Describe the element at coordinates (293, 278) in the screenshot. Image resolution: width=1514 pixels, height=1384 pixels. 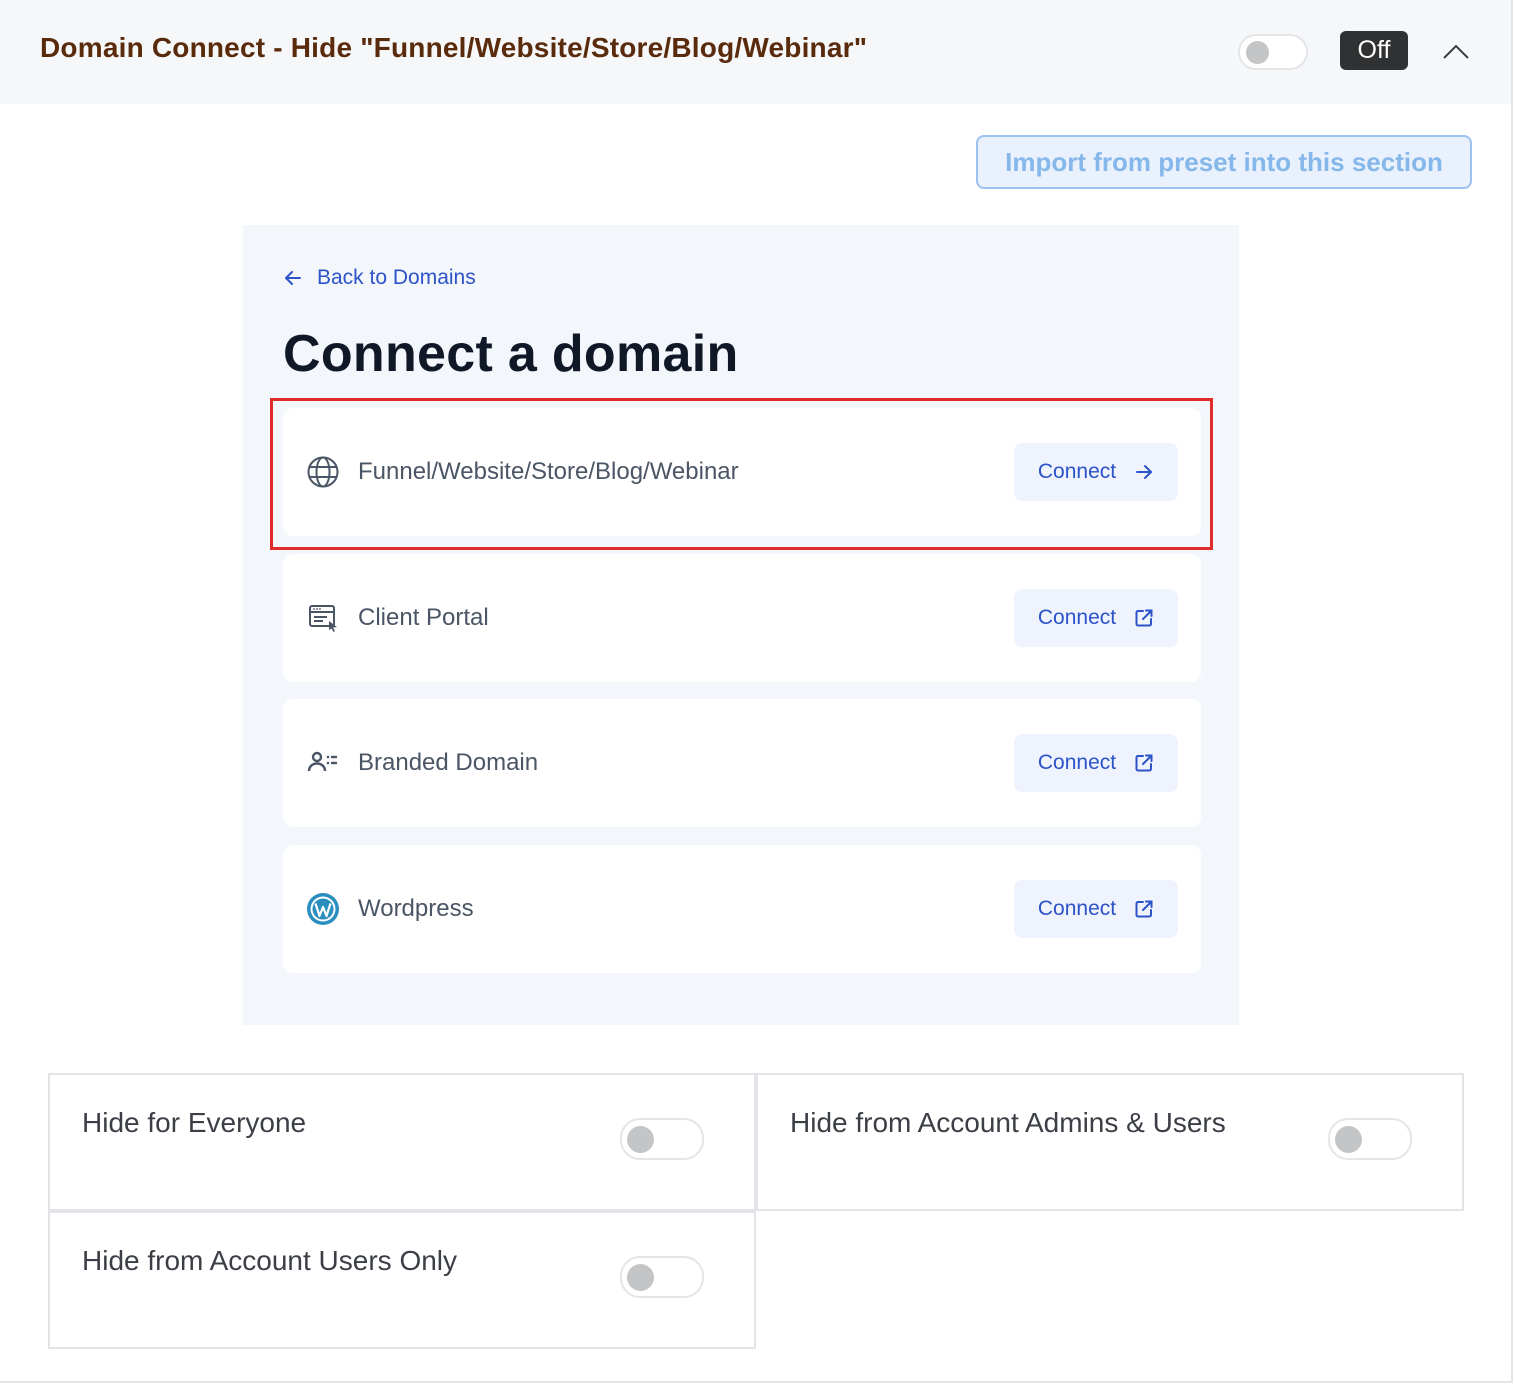
I see `arrow-left-icon` at that location.